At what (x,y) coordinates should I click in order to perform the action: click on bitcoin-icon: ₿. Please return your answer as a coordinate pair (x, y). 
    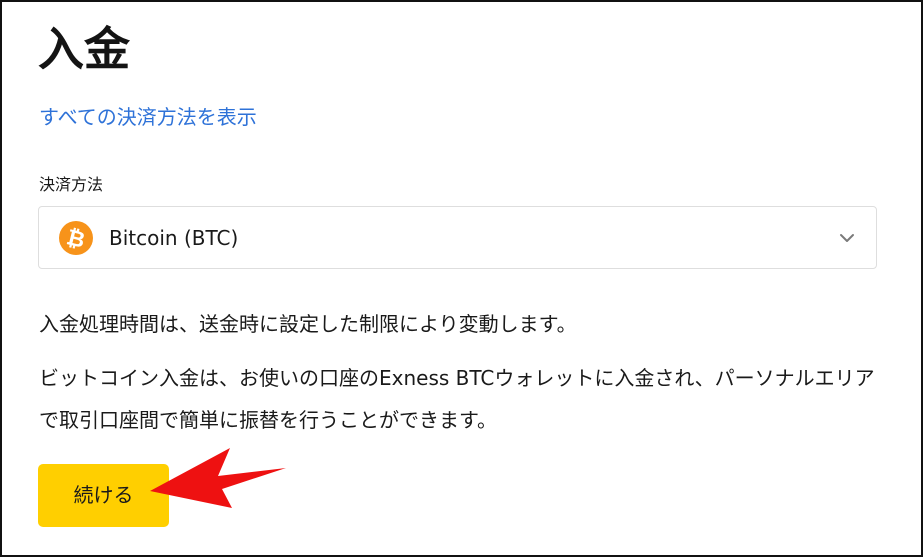
    Looking at the image, I should click on (76, 238).